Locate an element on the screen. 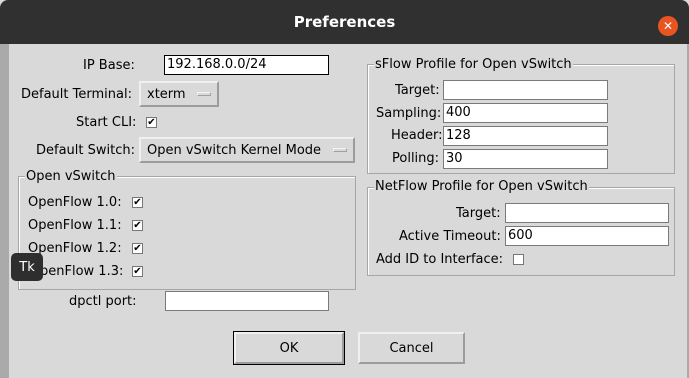 Image resolution: width=689 pixels, height=378 pixels. openflow-13-checkbox: ✔ is located at coordinates (137, 271).